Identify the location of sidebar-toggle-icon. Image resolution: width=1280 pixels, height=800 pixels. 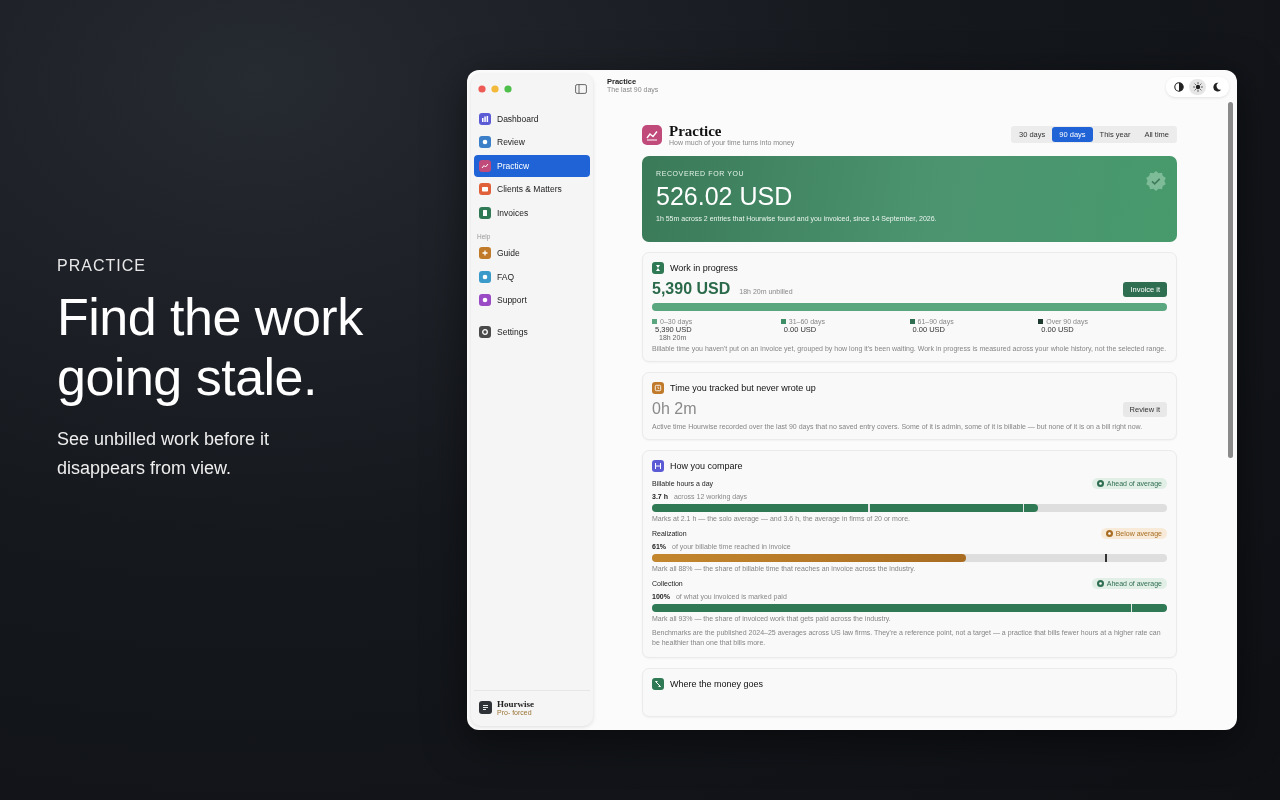
(581, 89).